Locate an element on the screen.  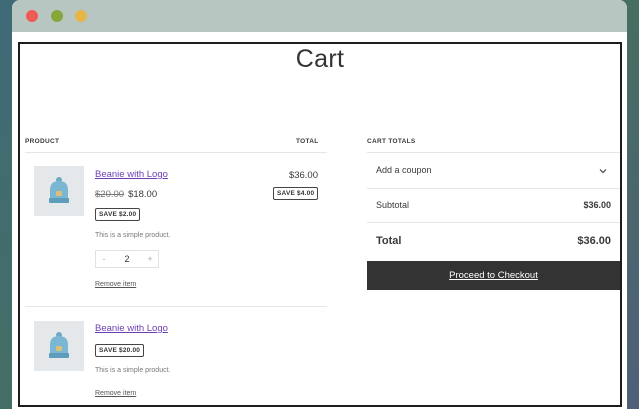
window-titlebar is located at coordinates (319, 16).